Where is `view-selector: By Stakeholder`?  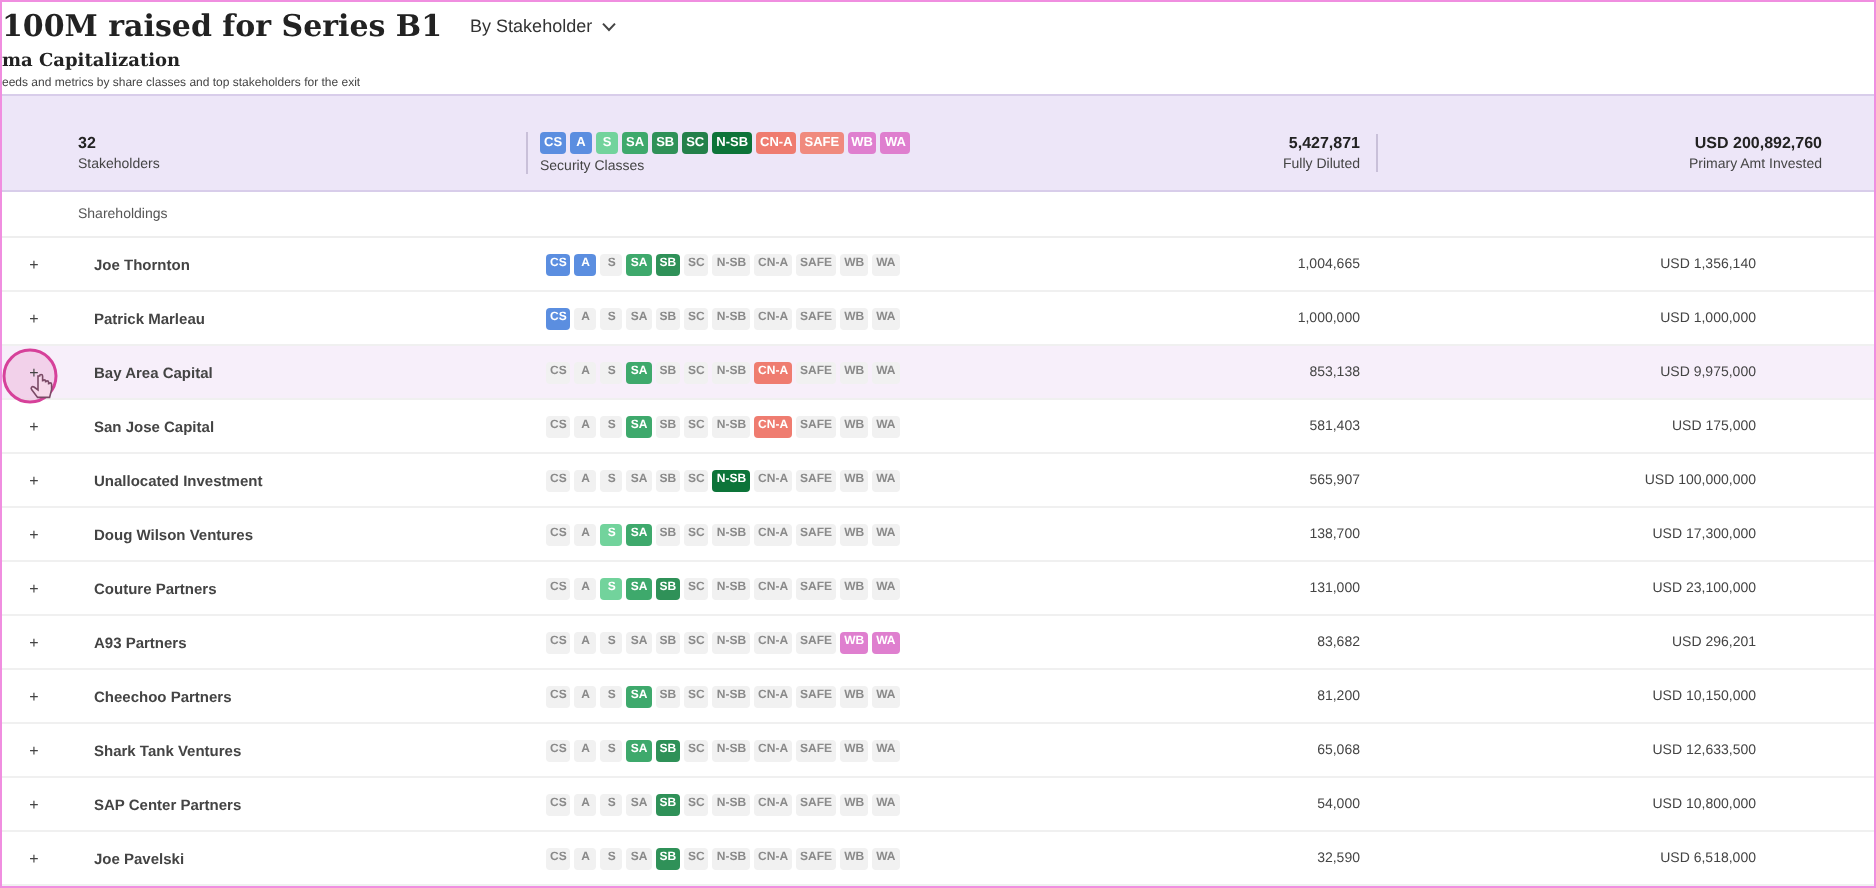
view-selector: By Stakeholder is located at coordinates (543, 26).